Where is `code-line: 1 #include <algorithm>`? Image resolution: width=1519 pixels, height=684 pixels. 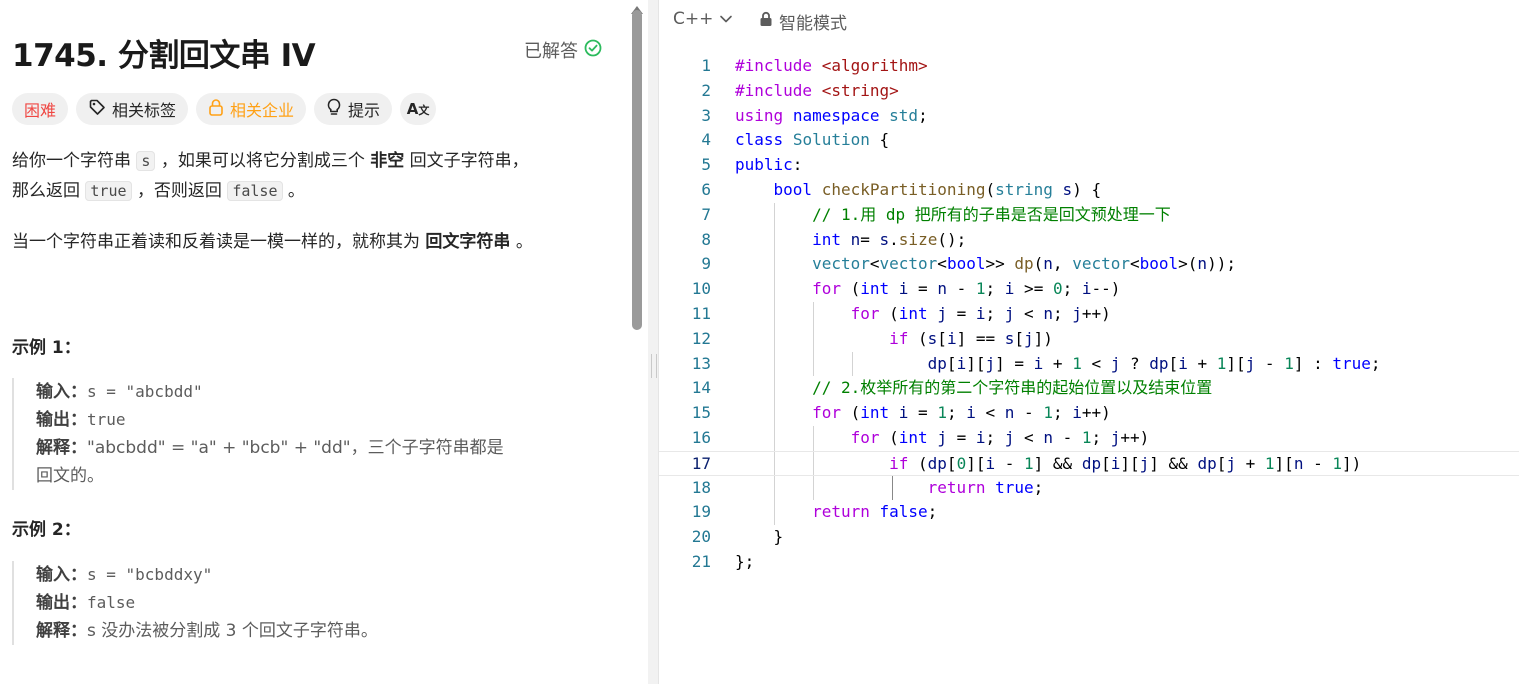 code-line: 1 #include <algorithm> is located at coordinates (1089, 66).